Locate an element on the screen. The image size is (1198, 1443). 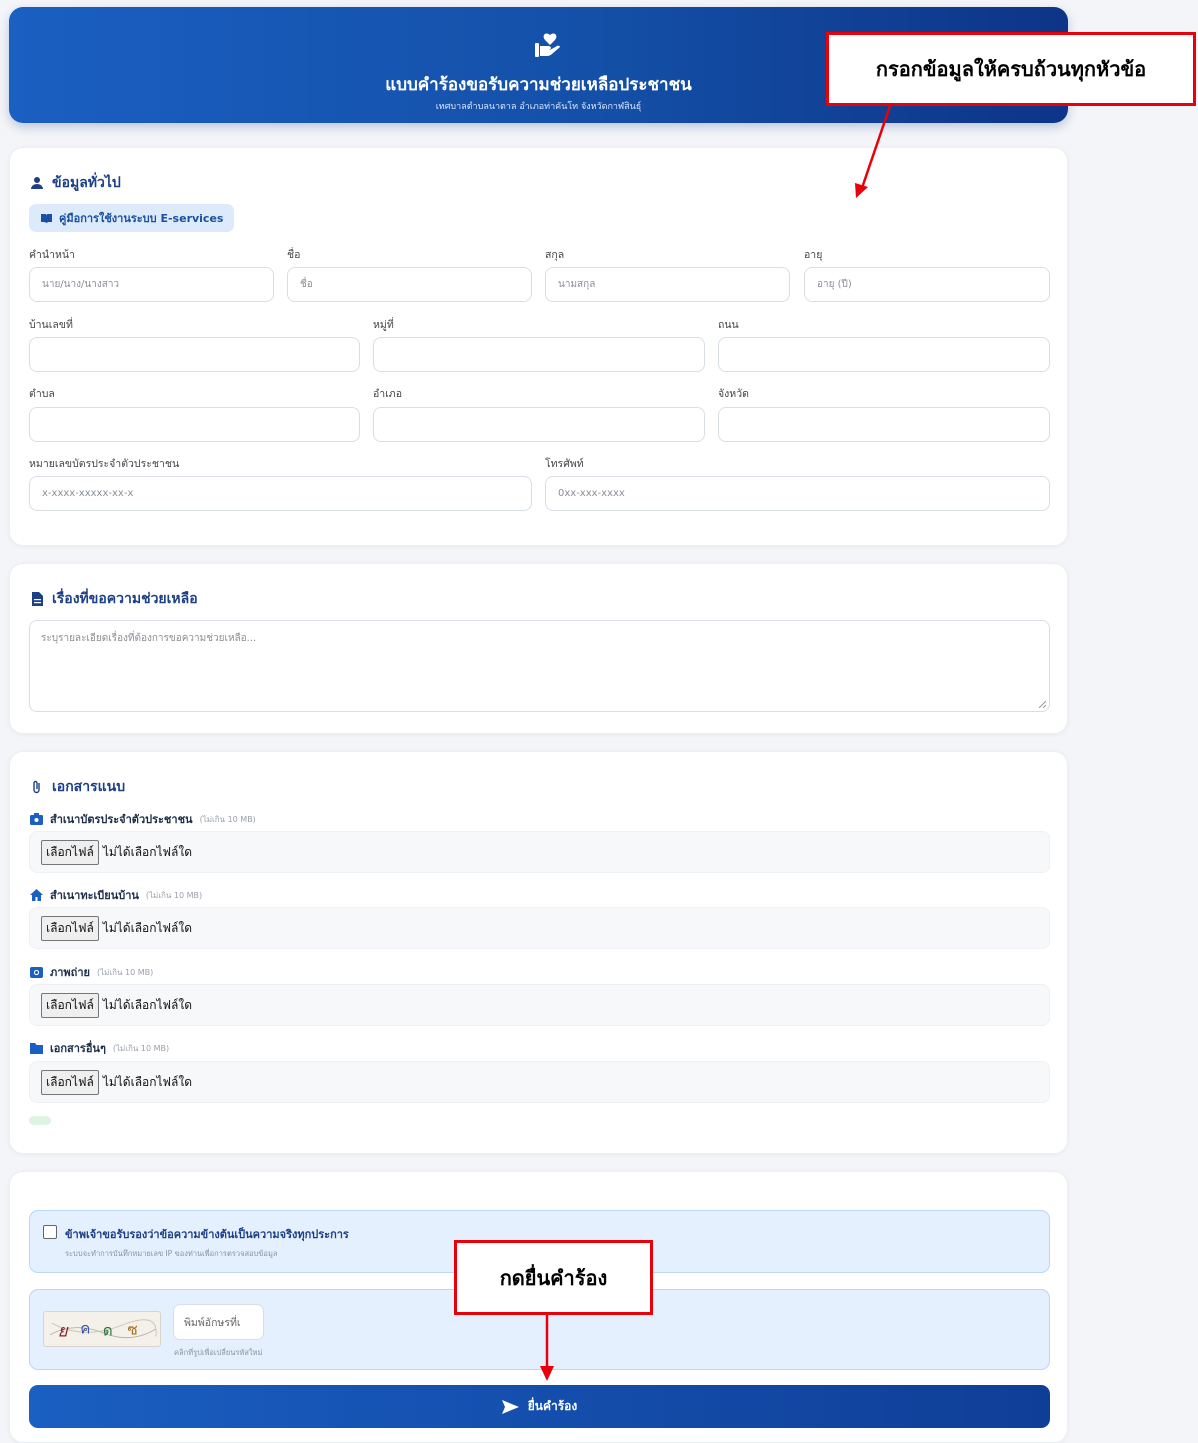
document-icon is located at coordinates (37, 599).